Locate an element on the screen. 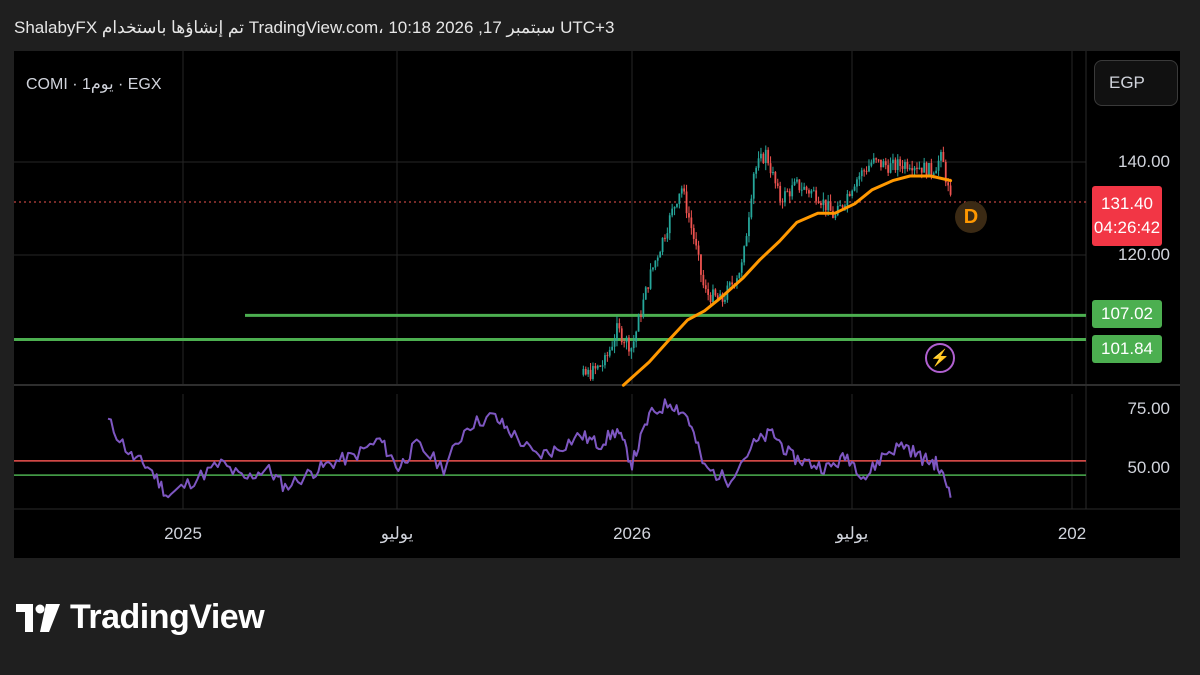 The height and width of the screenshot is (675, 1200). rsi-tick: 50.00 is located at coordinates (1148, 467).